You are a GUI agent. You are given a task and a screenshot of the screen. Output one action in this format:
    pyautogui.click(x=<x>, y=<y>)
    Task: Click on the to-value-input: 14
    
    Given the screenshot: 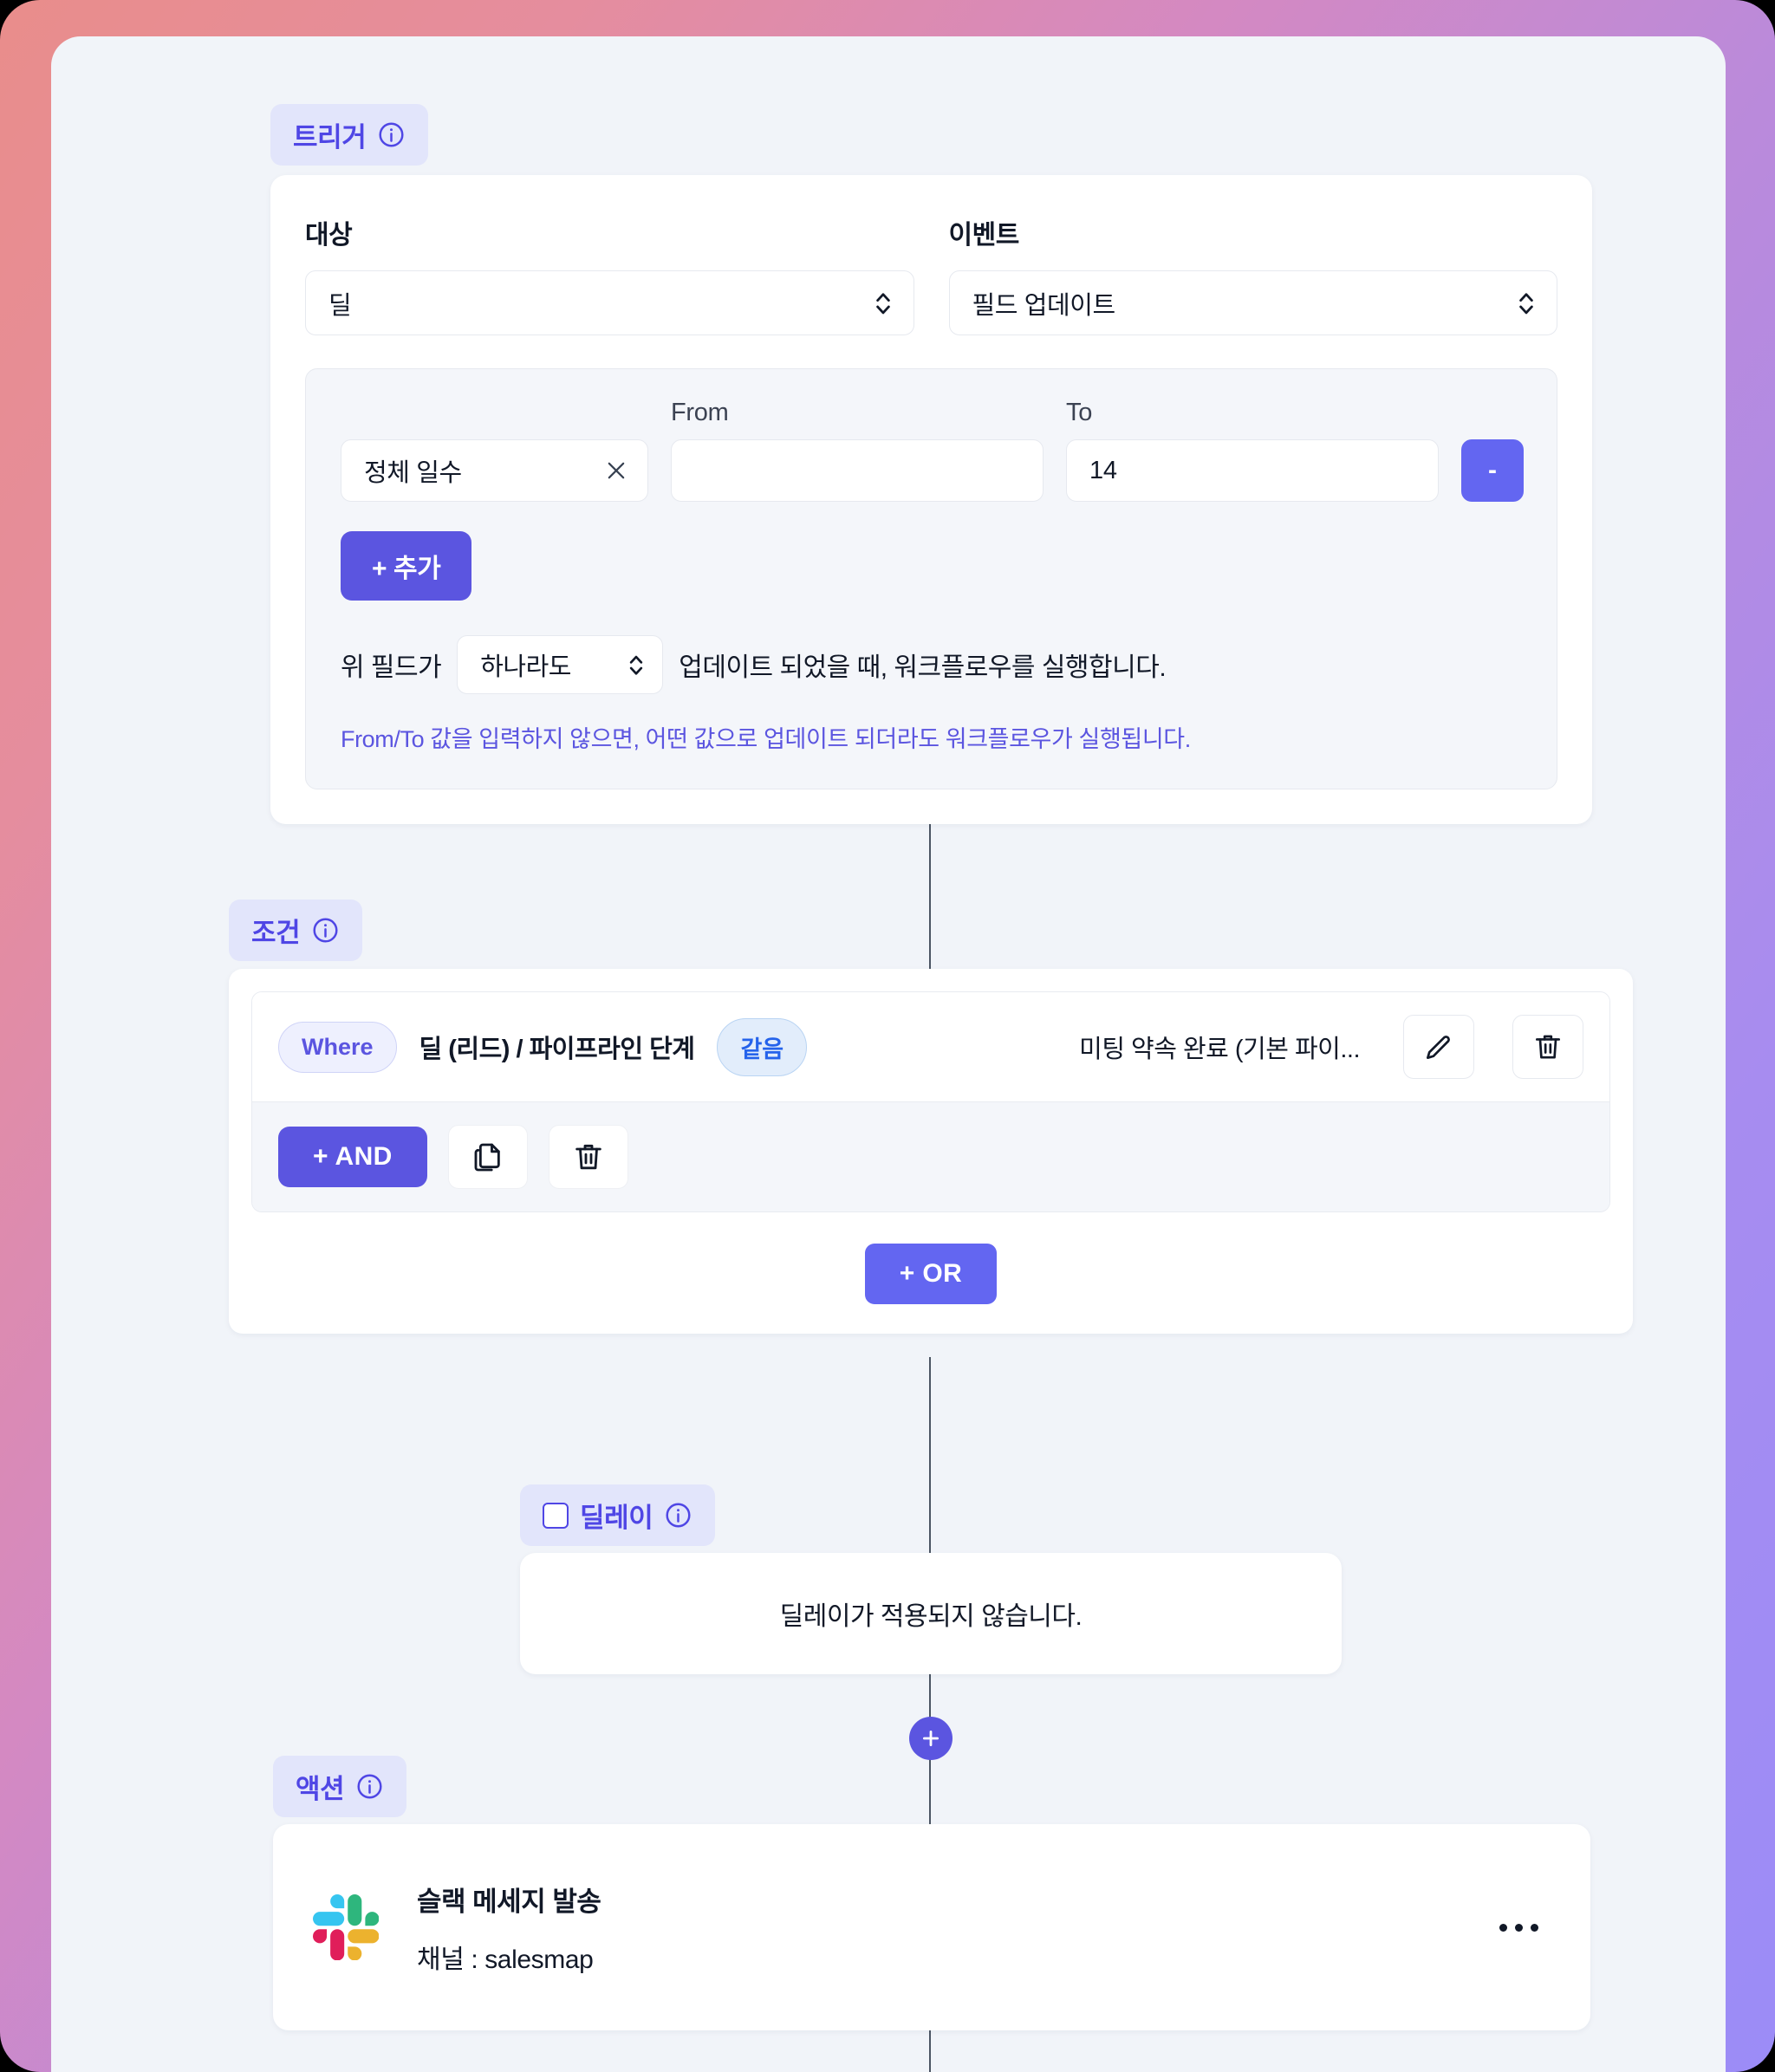 What is the action you would take?
    pyautogui.click(x=1252, y=471)
    